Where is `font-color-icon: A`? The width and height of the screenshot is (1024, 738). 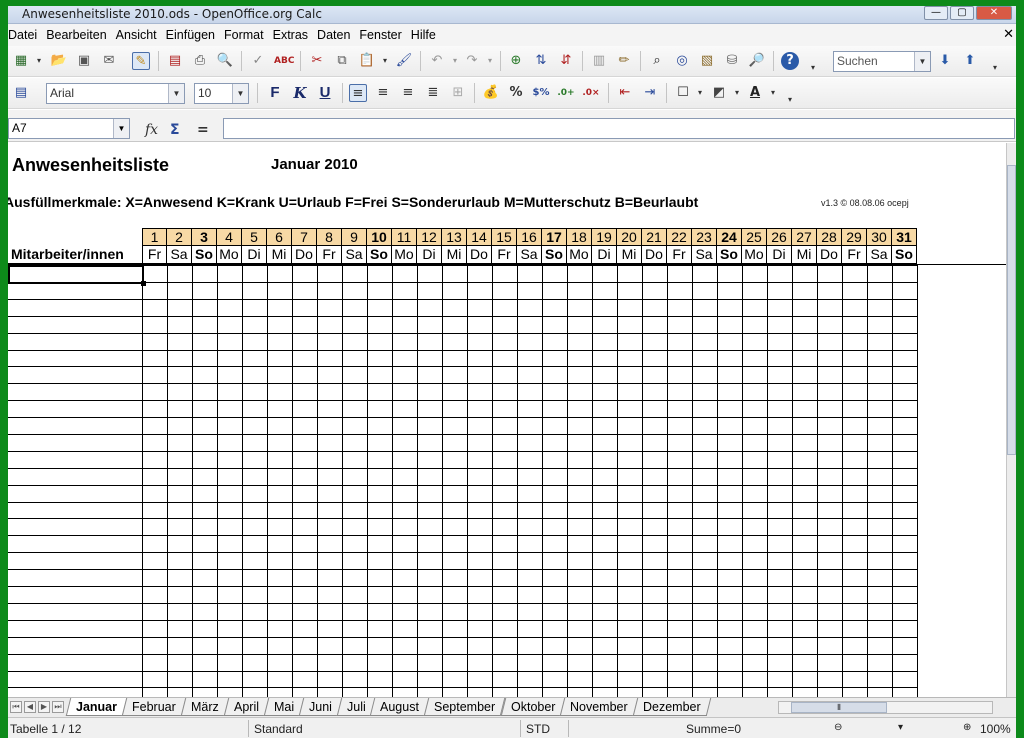
font-color-icon: A is located at coordinates (755, 93).